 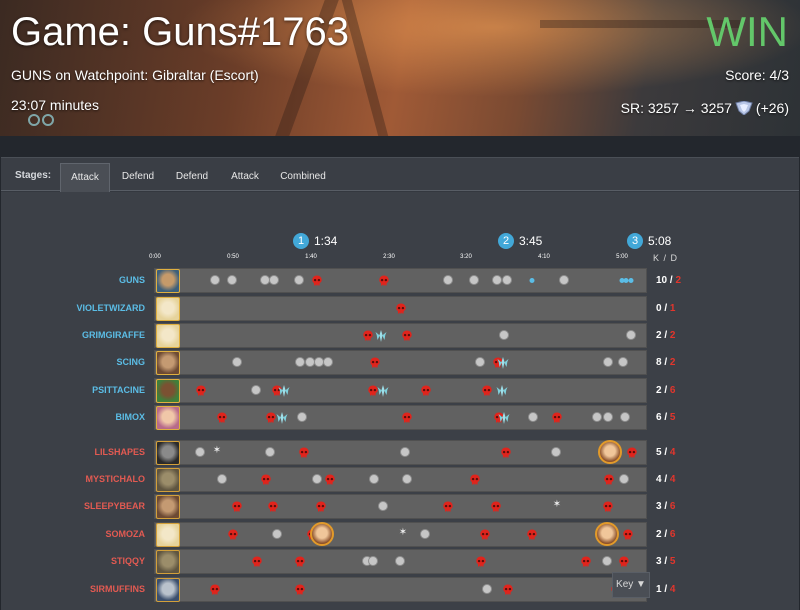 What do you see at coordinates (130, 417) in the screenshot?
I see `player-name: BIMOX` at bounding box center [130, 417].